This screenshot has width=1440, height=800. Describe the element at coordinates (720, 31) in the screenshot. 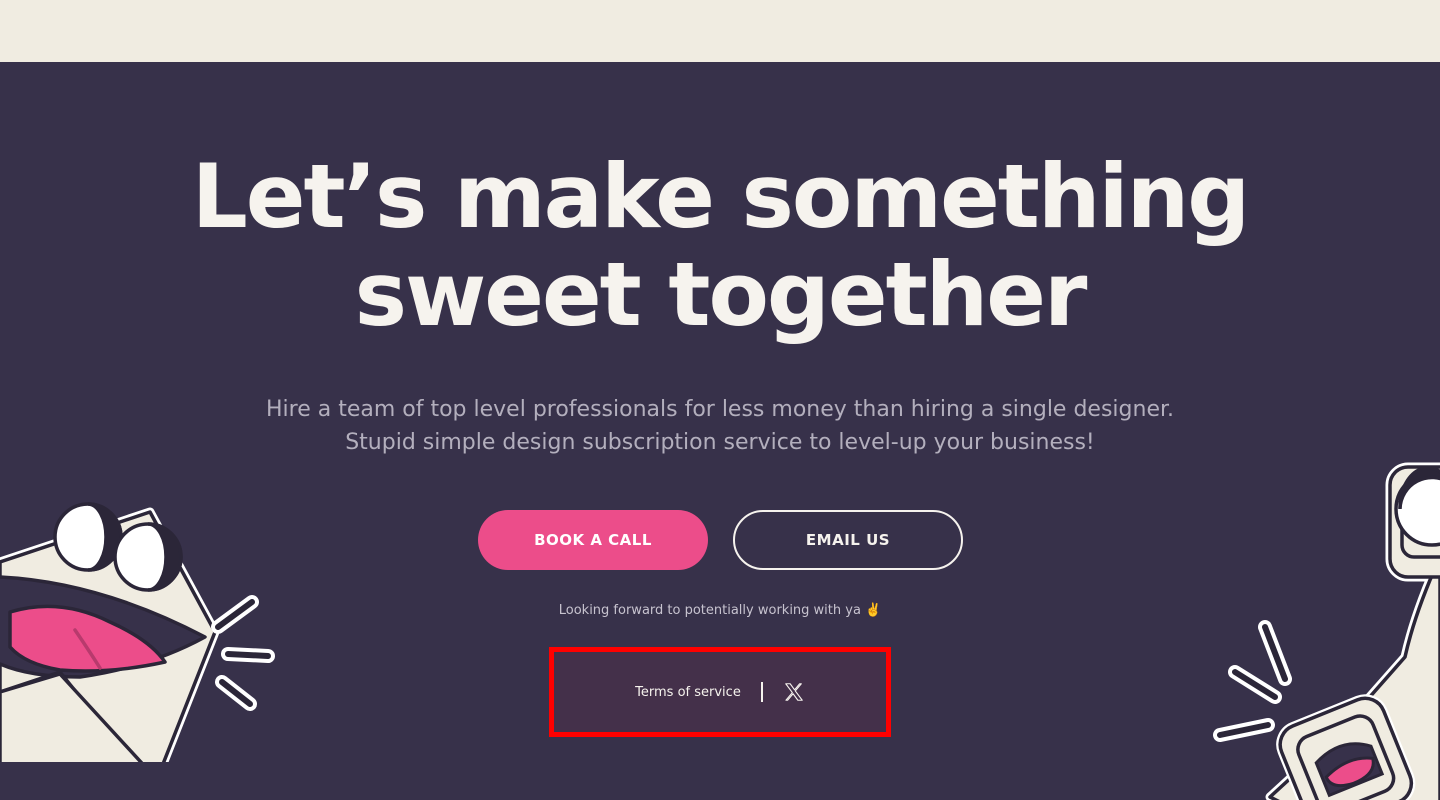

I see `top-strip` at that location.